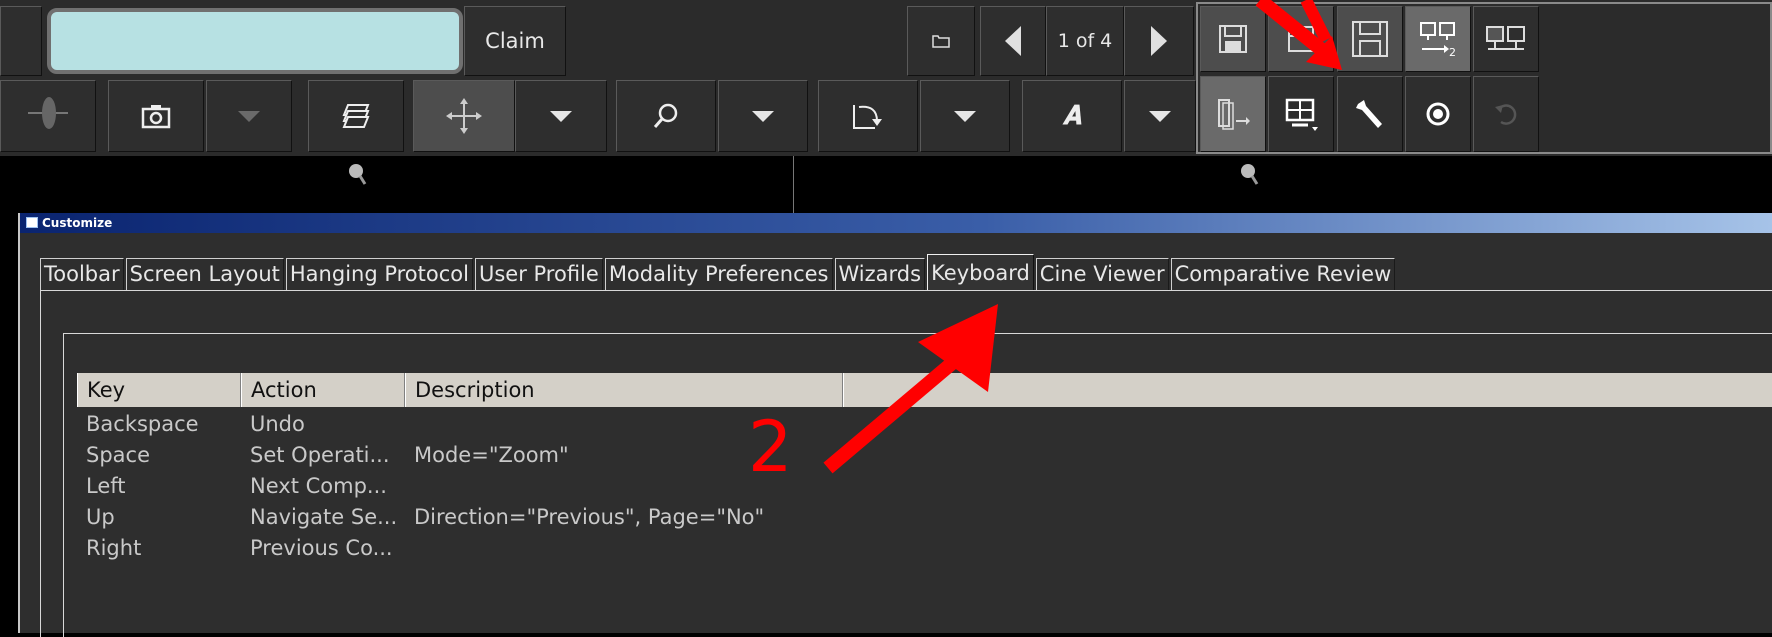  I want to click on monitor-pair-button, so click(1506, 39).